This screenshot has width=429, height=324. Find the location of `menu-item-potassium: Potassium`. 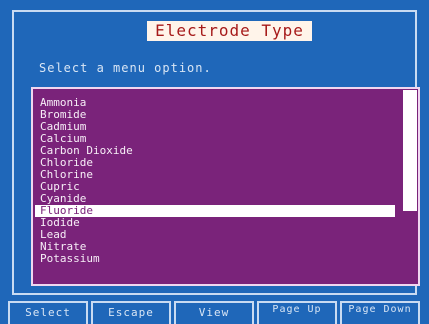

menu-item-potassium: Potassium is located at coordinates (215, 259).